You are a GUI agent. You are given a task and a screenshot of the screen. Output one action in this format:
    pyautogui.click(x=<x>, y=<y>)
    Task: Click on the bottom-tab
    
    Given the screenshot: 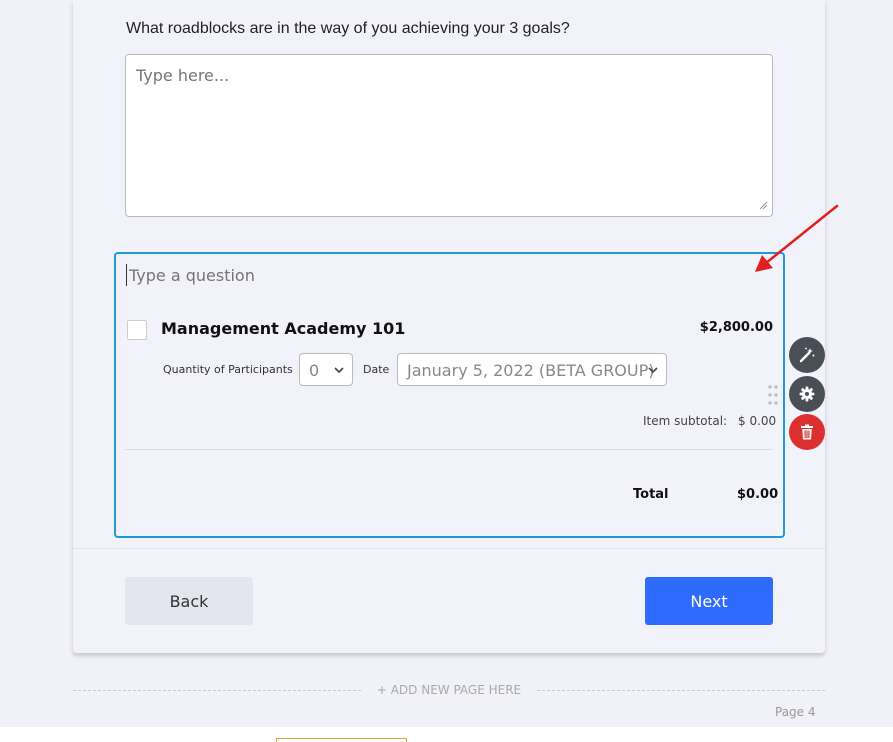 What is the action you would take?
    pyautogui.click(x=341, y=740)
    